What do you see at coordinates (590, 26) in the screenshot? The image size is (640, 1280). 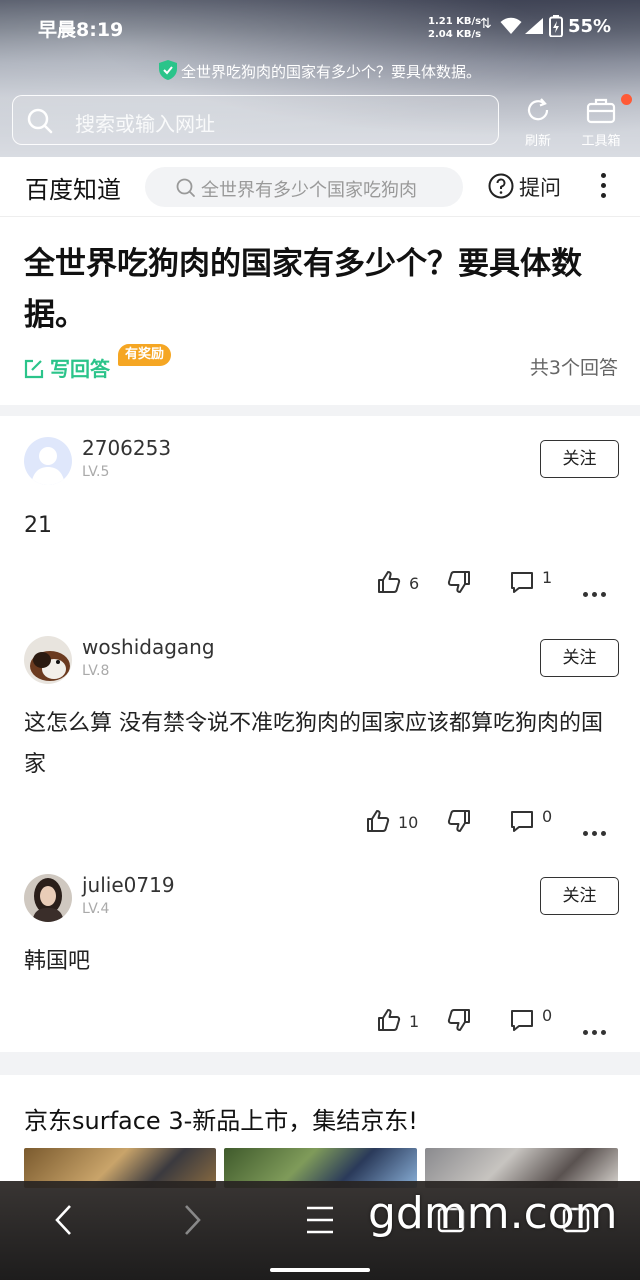 I see `battery-percent: 55%` at bounding box center [590, 26].